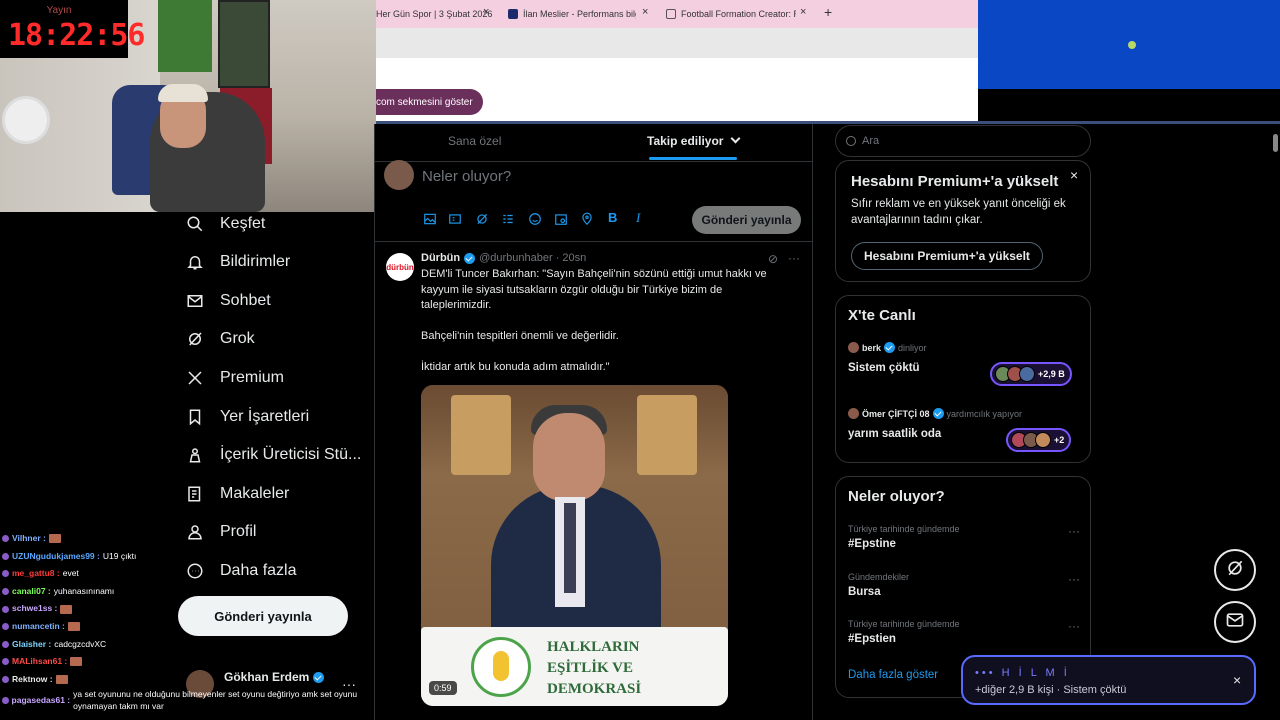 The height and width of the screenshot is (720, 1280). What do you see at coordinates (237, 338) in the screenshot?
I see `sidebar-item-label: Grok` at bounding box center [237, 338].